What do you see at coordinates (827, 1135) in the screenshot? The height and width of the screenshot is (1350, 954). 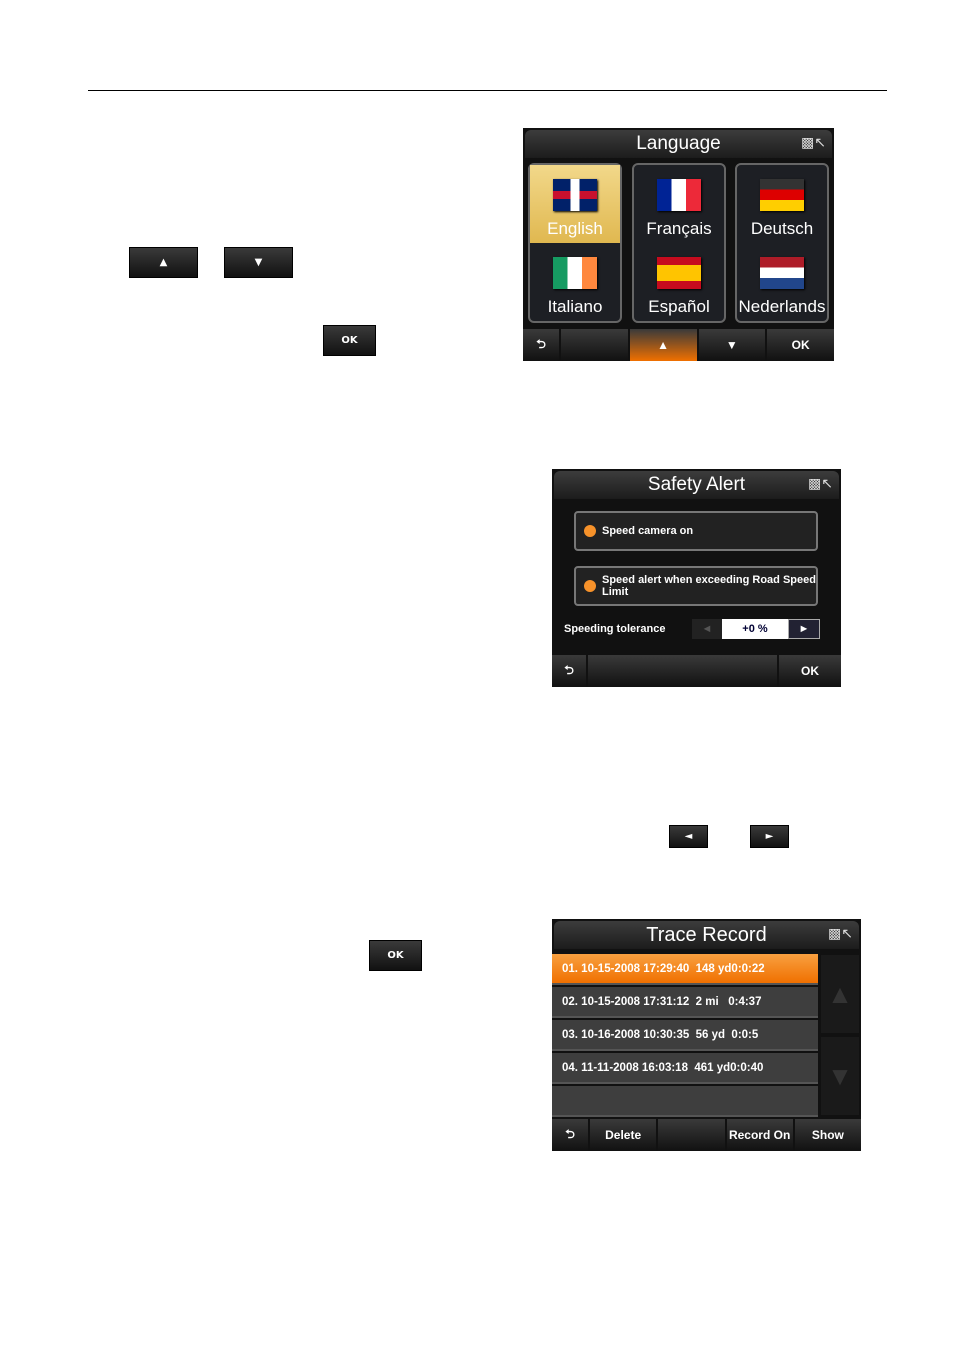 I see `show-button: Show` at bounding box center [827, 1135].